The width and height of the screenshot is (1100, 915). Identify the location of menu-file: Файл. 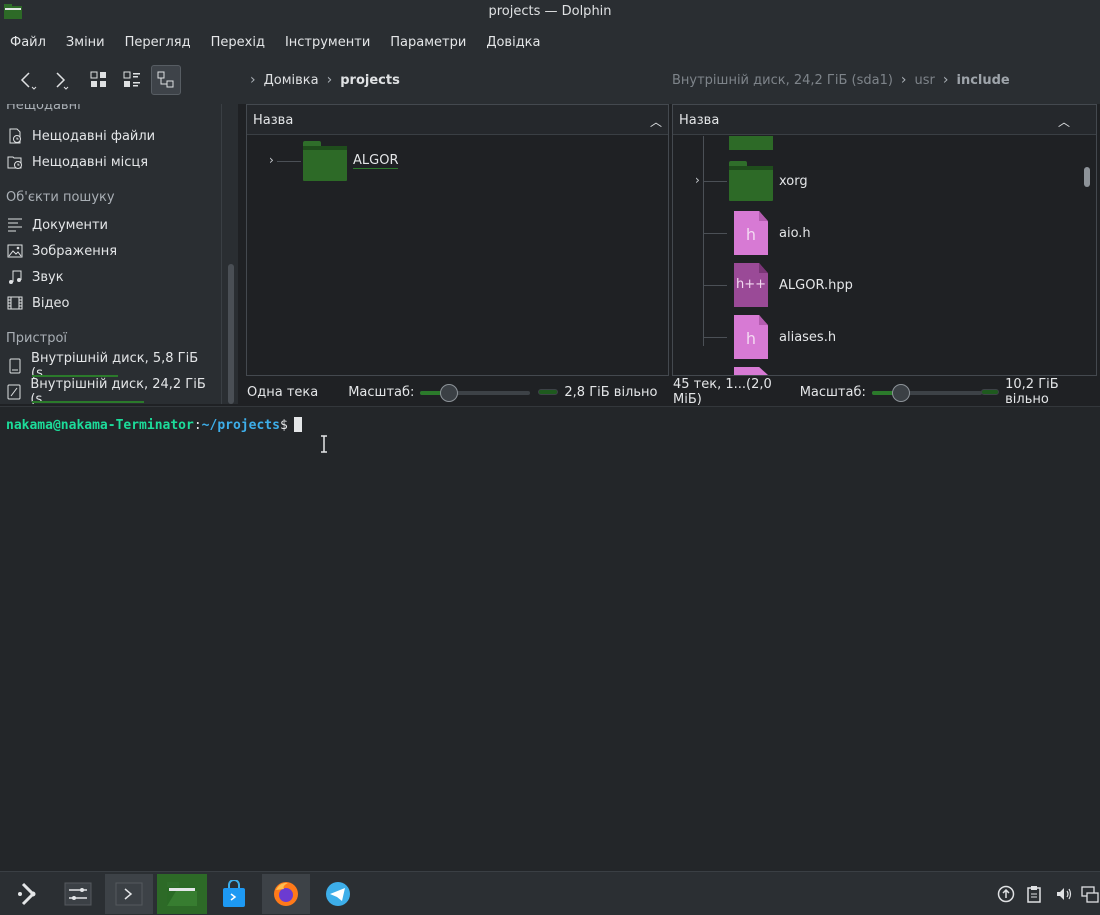
(28, 42).